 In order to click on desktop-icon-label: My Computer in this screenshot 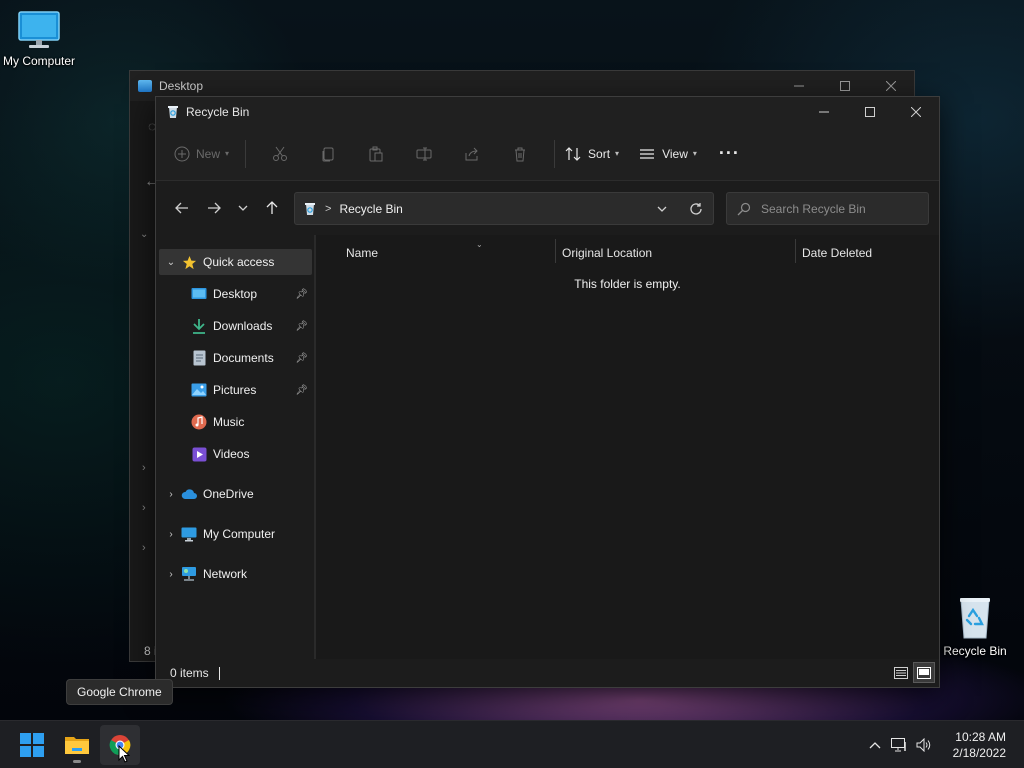, I will do `click(39, 61)`.